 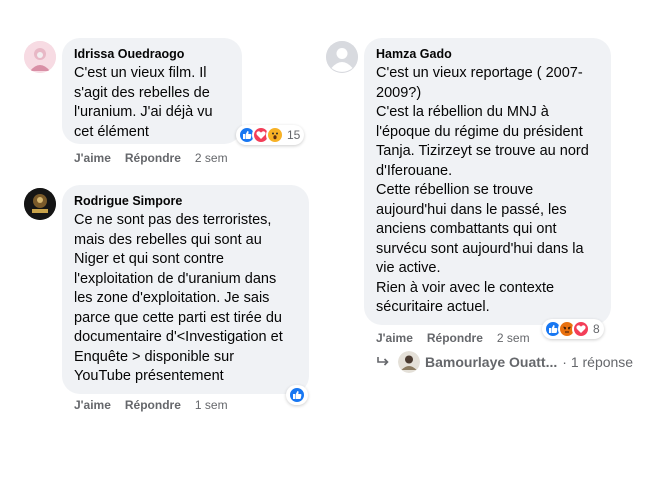 What do you see at coordinates (142, 92) in the screenshot?
I see `comment-line: s'agit des rebelles de` at bounding box center [142, 92].